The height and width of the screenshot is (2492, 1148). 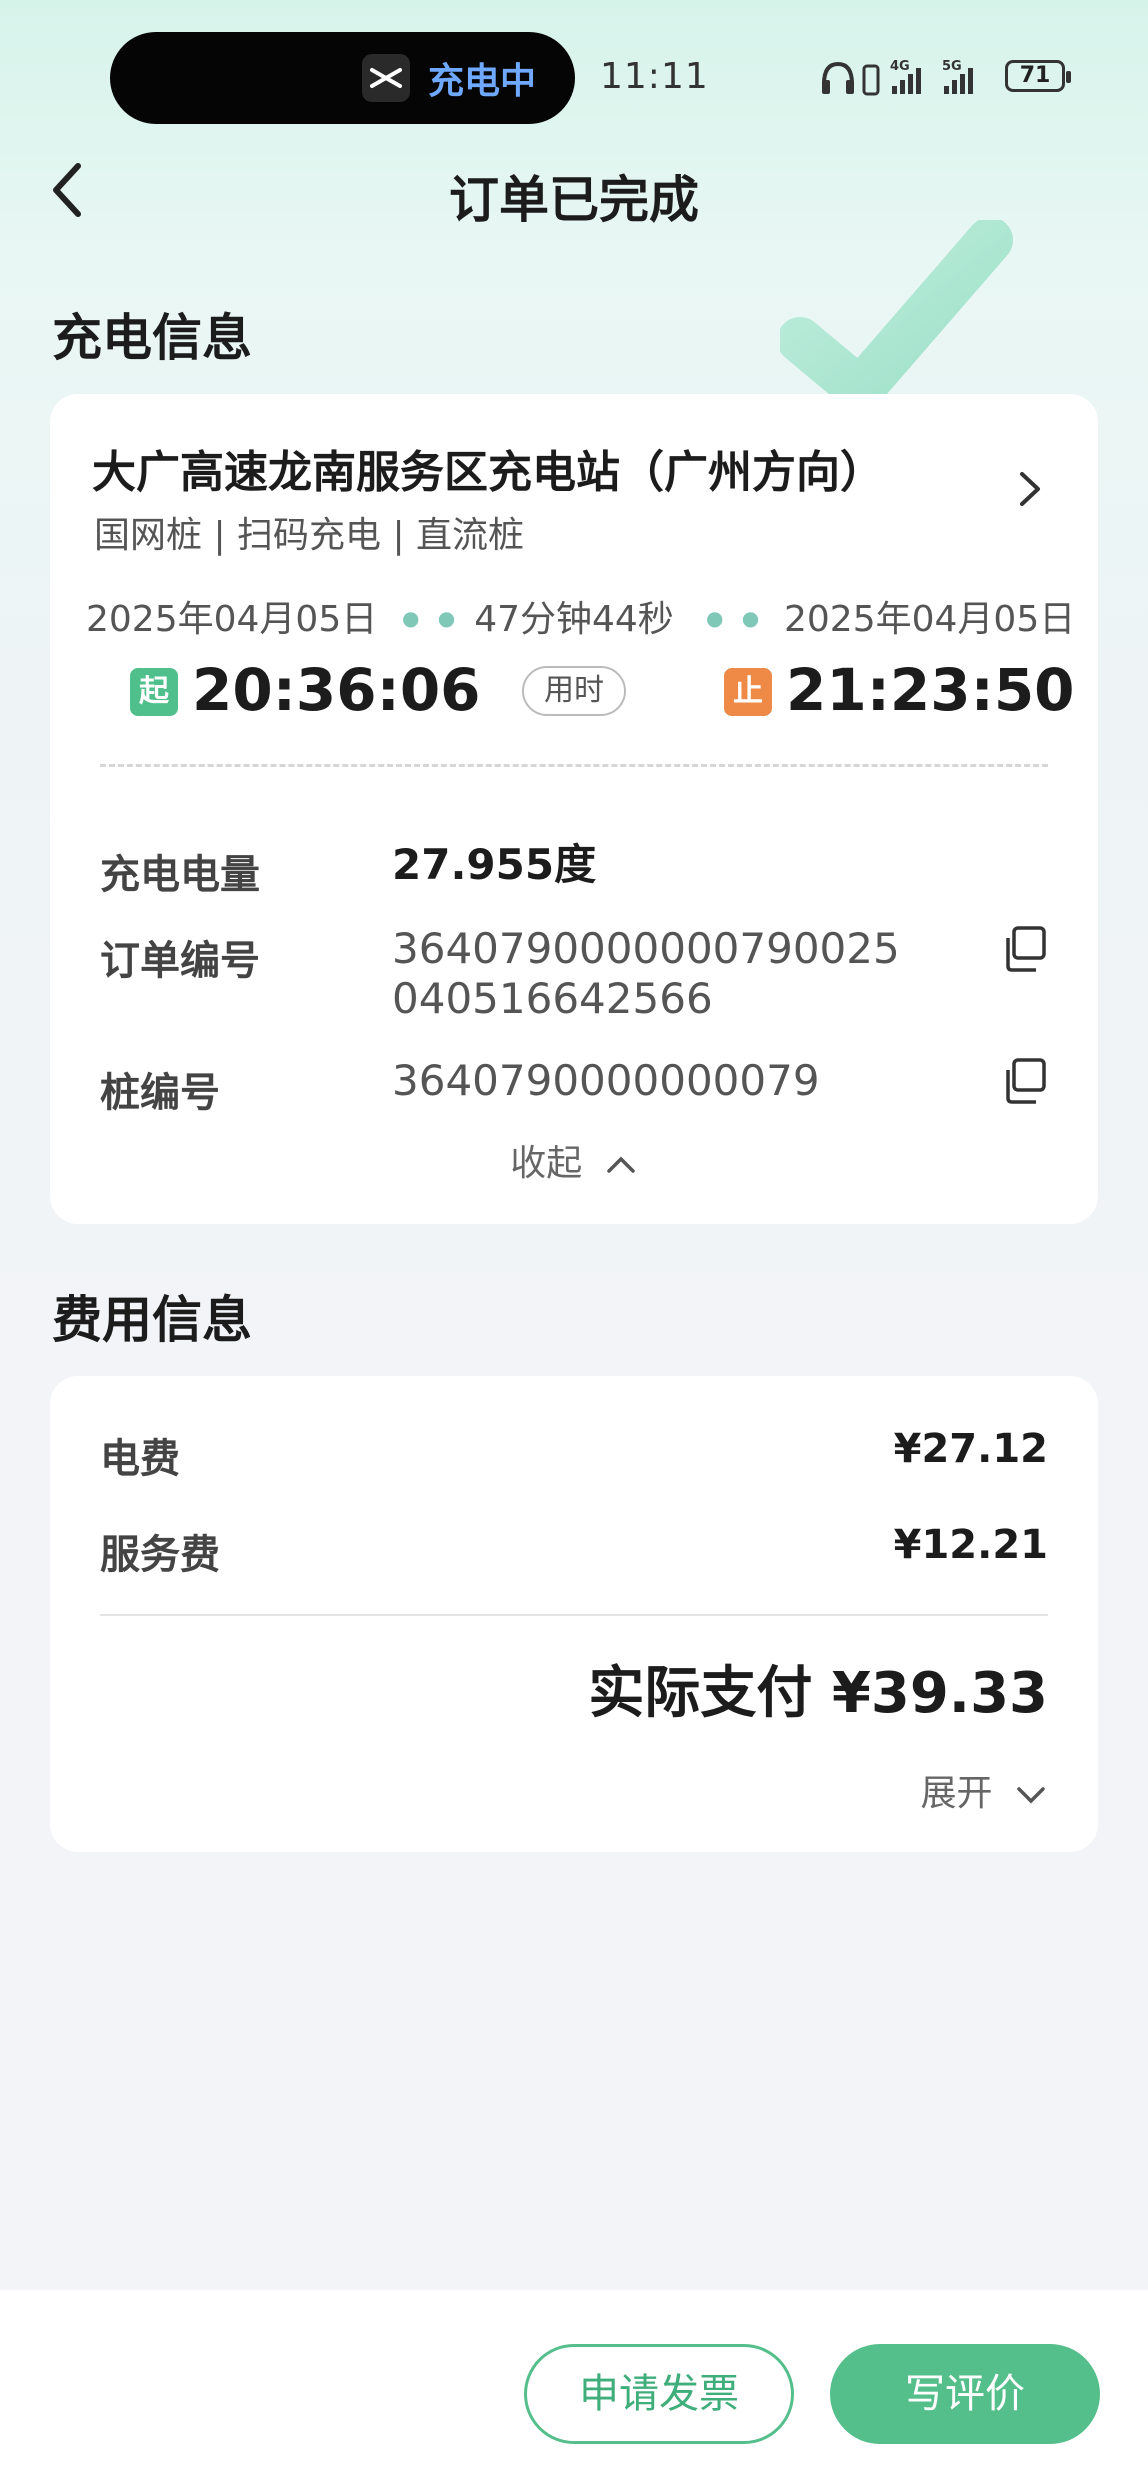 What do you see at coordinates (342, 78) in the screenshot?
I see `status-pill: 充电中` at bounding box center [342, 78].